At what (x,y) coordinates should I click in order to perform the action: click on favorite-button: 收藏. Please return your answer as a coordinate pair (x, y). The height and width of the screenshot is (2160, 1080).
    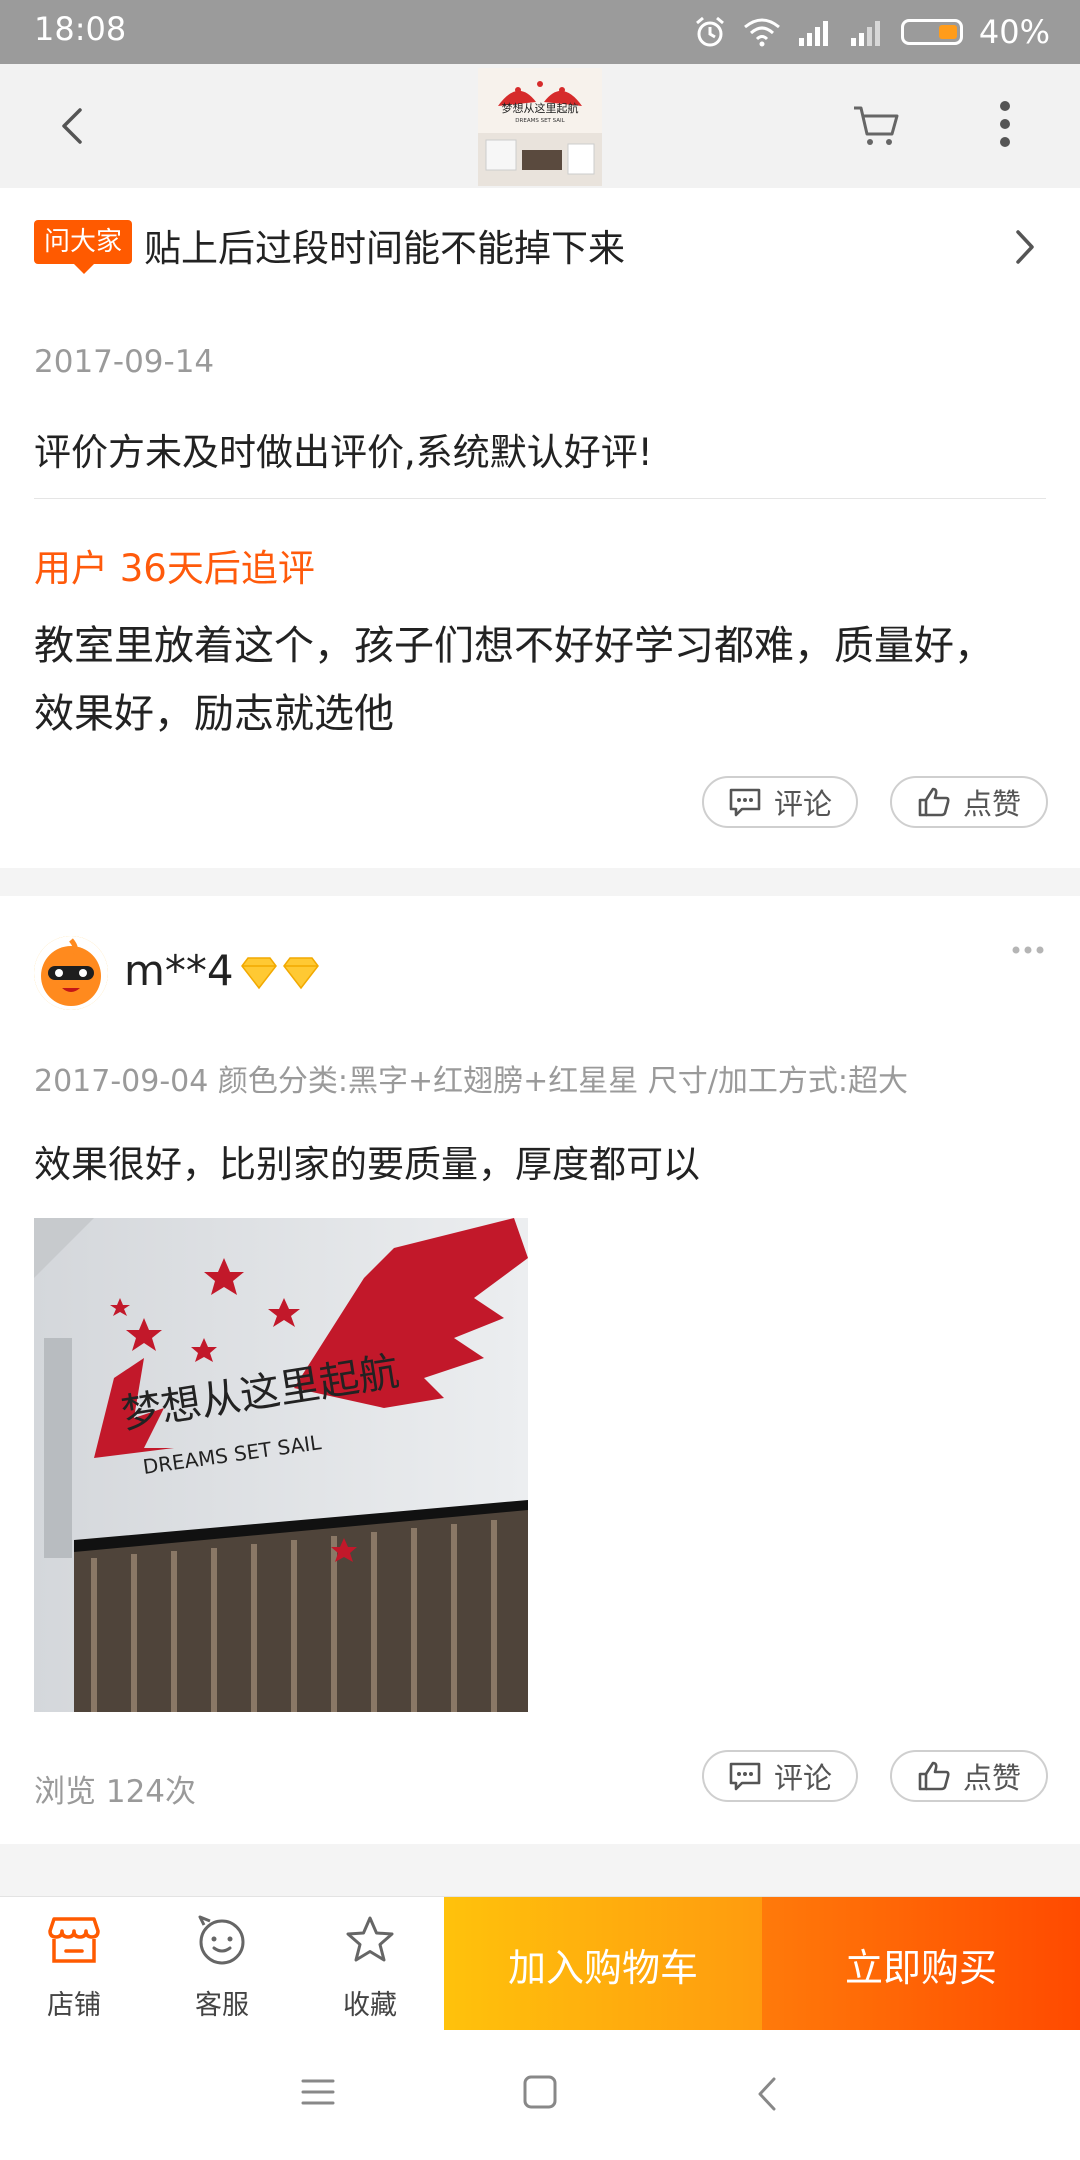
    Looking at the image, I should click on (370, 1964).